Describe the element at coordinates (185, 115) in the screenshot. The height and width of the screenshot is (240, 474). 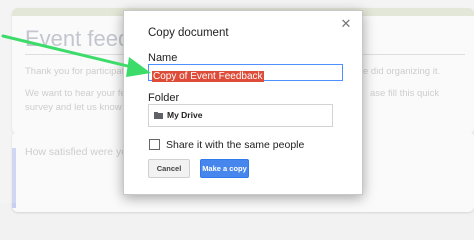
I see `folder-name: My Drive` at that location.